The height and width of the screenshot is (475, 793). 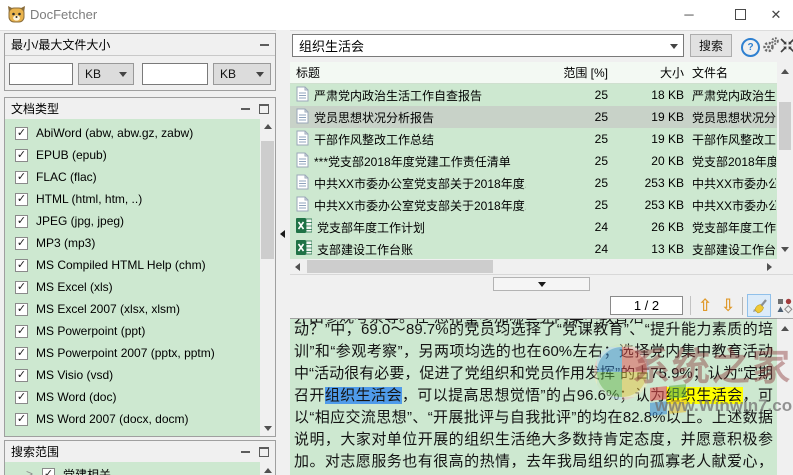 I want to click on doctype-item: ✓ MS Word (doc), so click(x=133, y=397).